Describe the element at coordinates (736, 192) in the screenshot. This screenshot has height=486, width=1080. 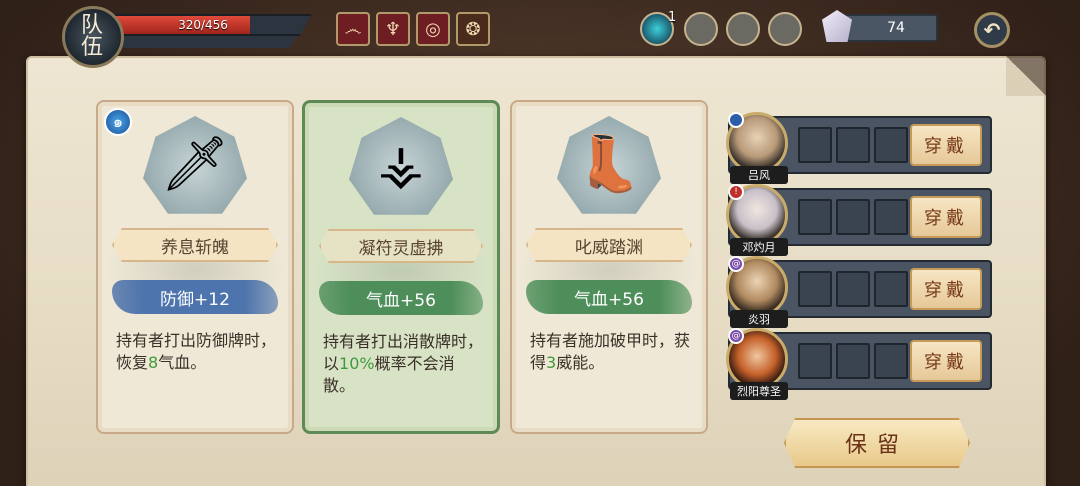
I see `fire-element-icon: !` at that location.